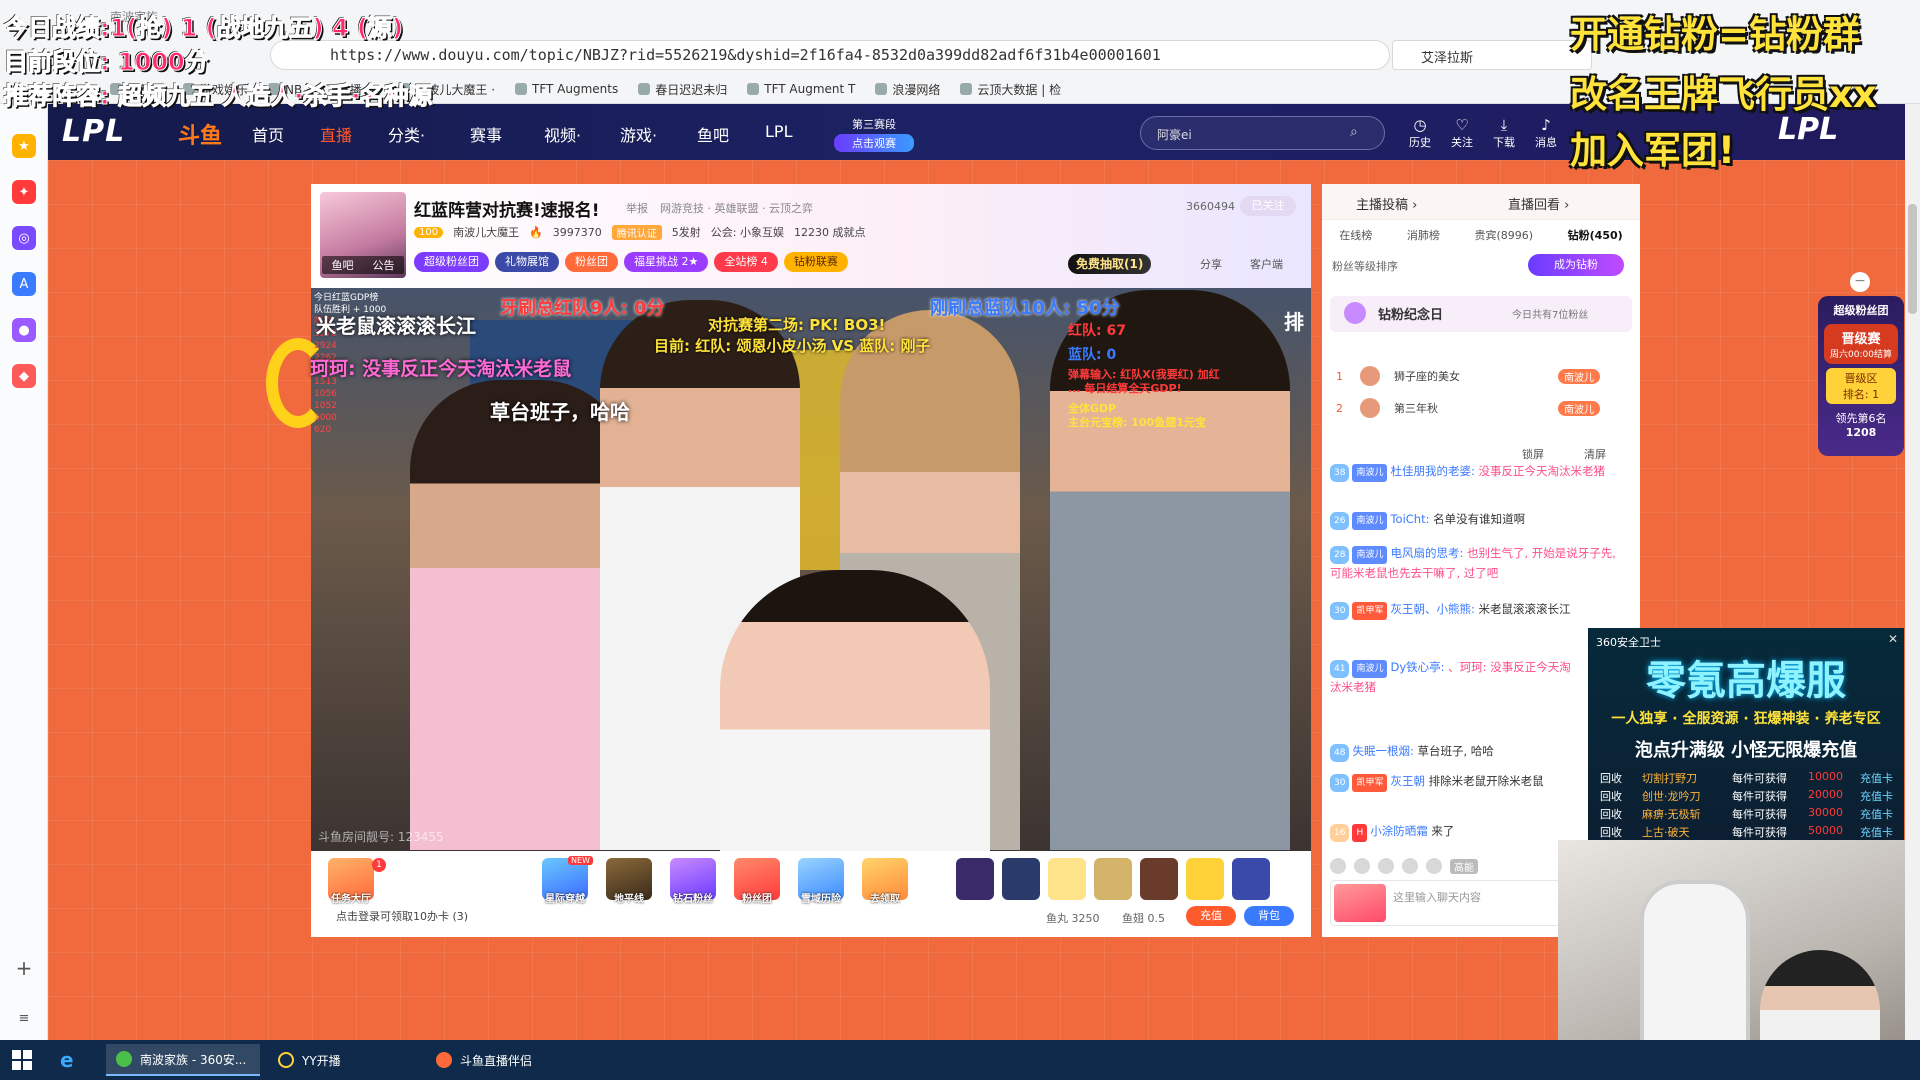  I want to click on fan-club-pill: 粉丝团, so click(591, 262).